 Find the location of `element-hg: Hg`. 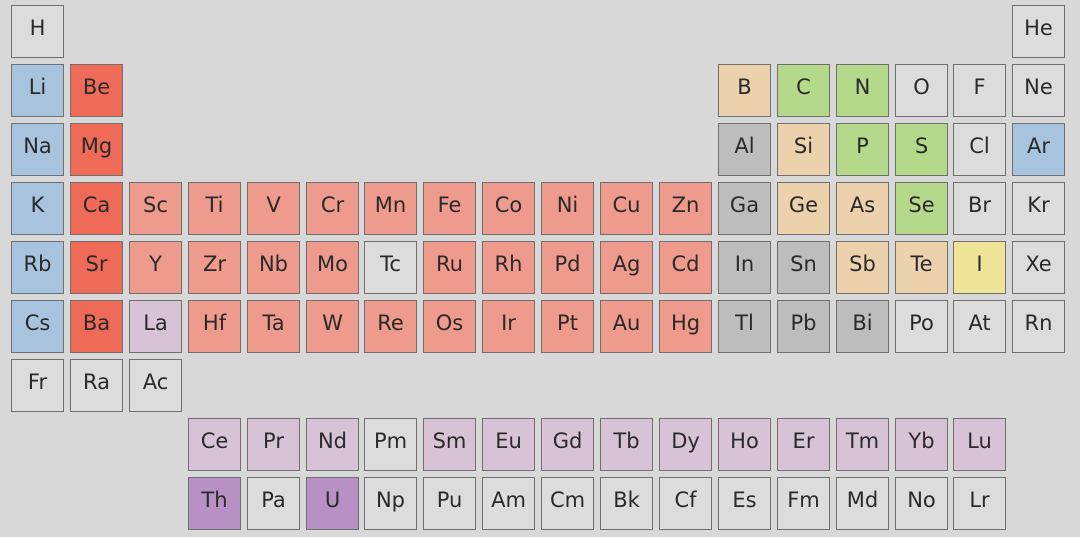

element-hg: Hg is located at coordinates (685, 326).